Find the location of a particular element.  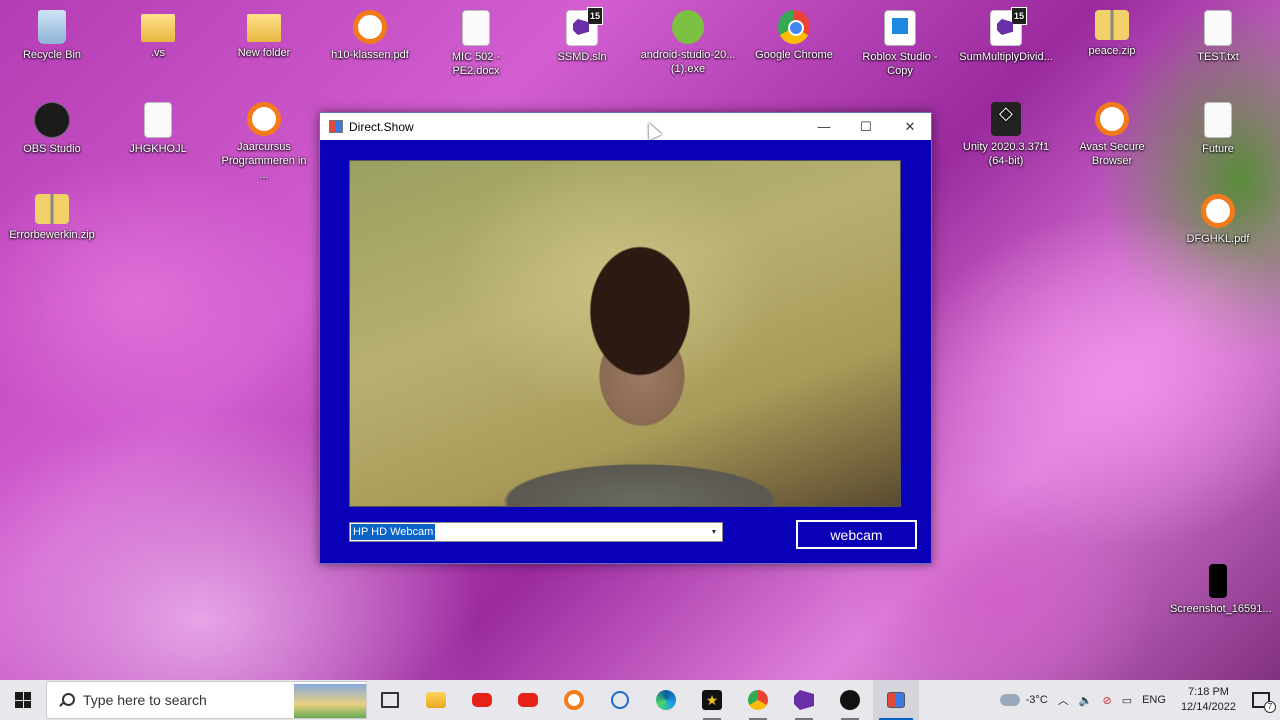

taskbar-movie-maker: ★ is located at coordinates (712, 700).